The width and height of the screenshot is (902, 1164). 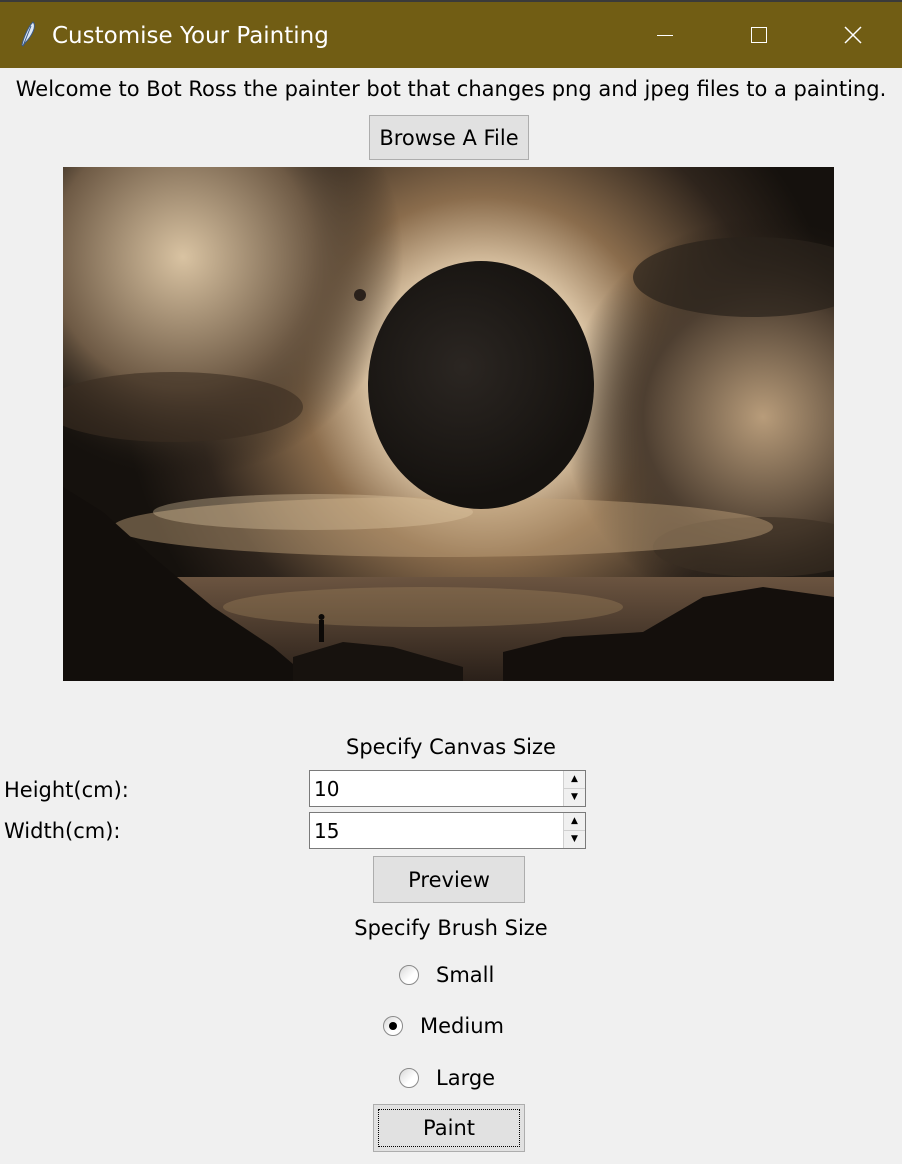 I want to click on height-input, so click(x=438, y=788).